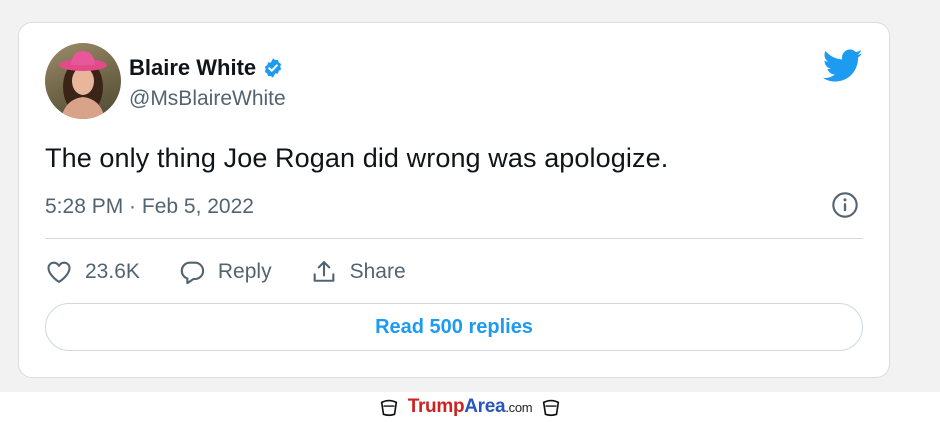 This screenshot has width=940, height=422. What do you see at coordinates (149, 207) in the screenshot?
I see `tweet-timestamp: 5:28 PM · Feb 5, 2022` at bounding box center [149, 207].